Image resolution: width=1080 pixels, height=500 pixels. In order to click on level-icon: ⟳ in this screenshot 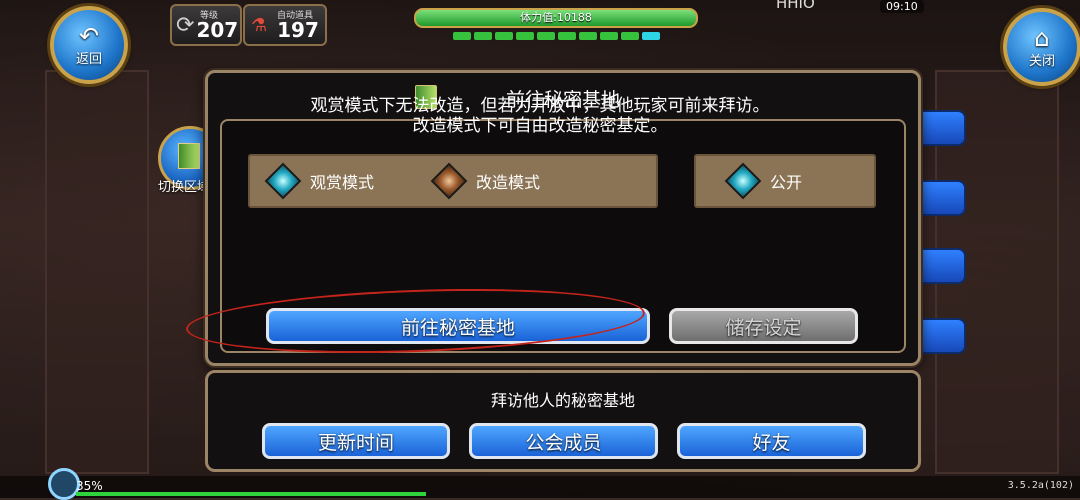, I will do `click(185, 25)`.